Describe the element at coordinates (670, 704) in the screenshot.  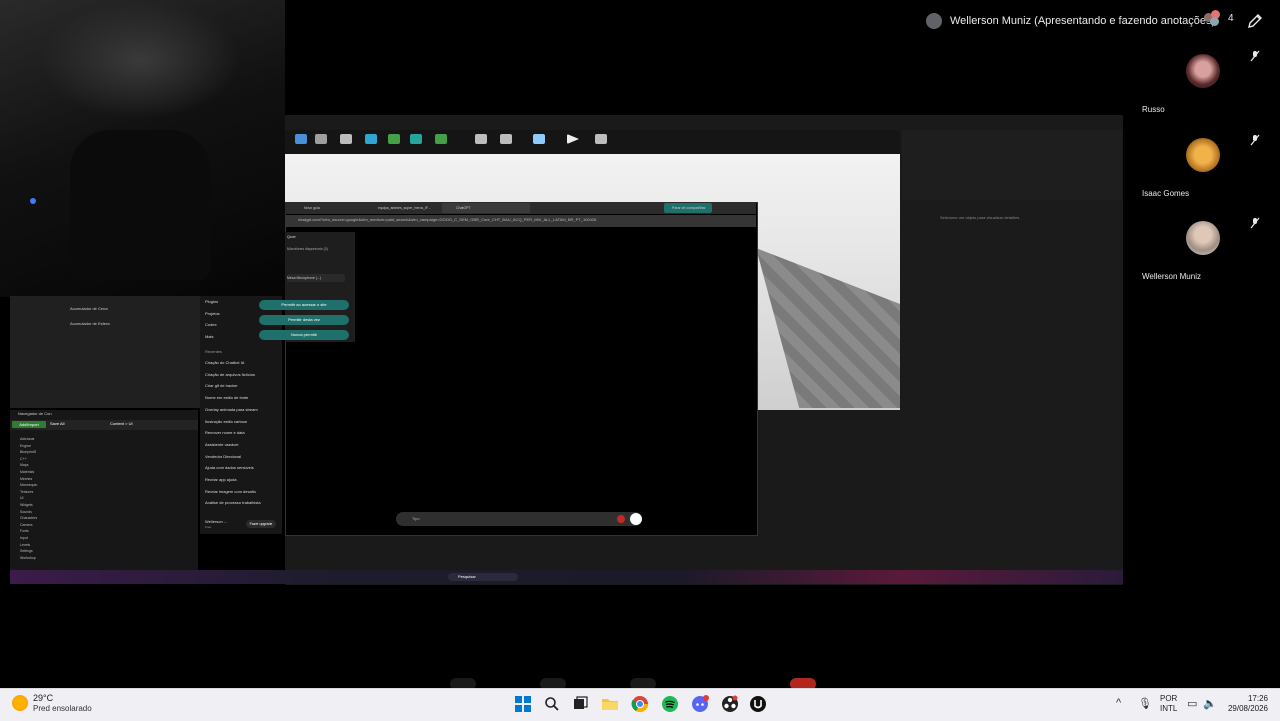
I see `spotify-icon` at that location.